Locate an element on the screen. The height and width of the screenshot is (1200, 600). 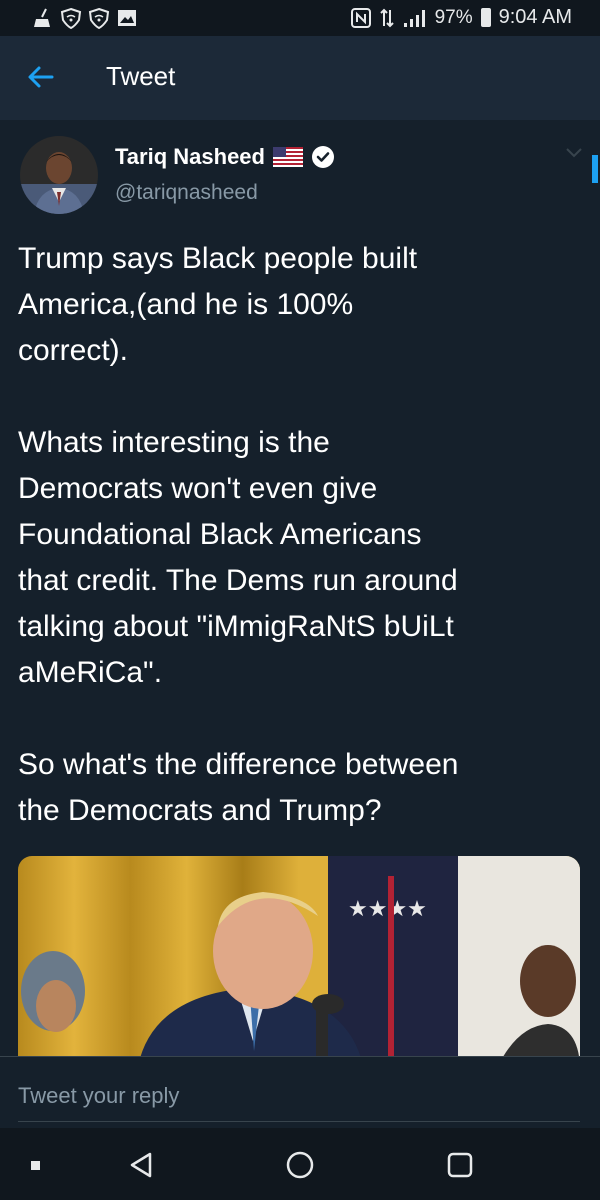
tweet-text-line: America,(and he is 100% is located at coordinates (186, 304).